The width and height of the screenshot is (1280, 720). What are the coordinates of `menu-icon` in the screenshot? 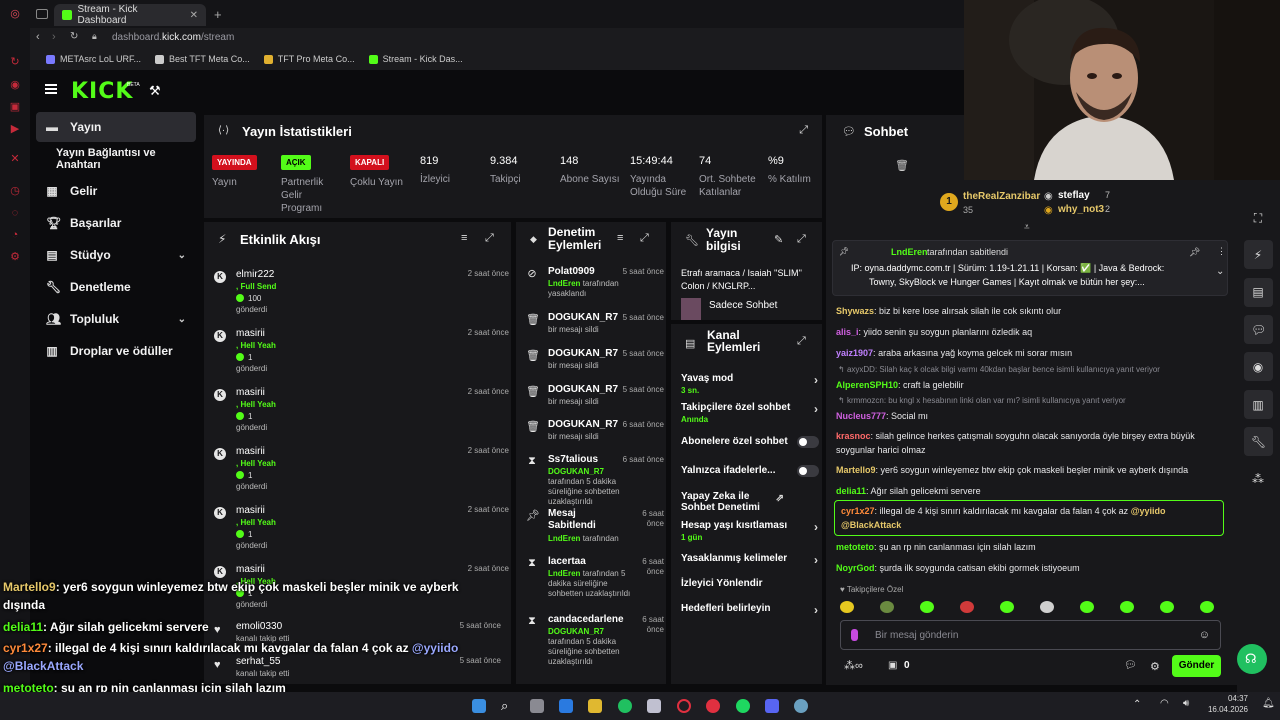 It's located at (51, 89).